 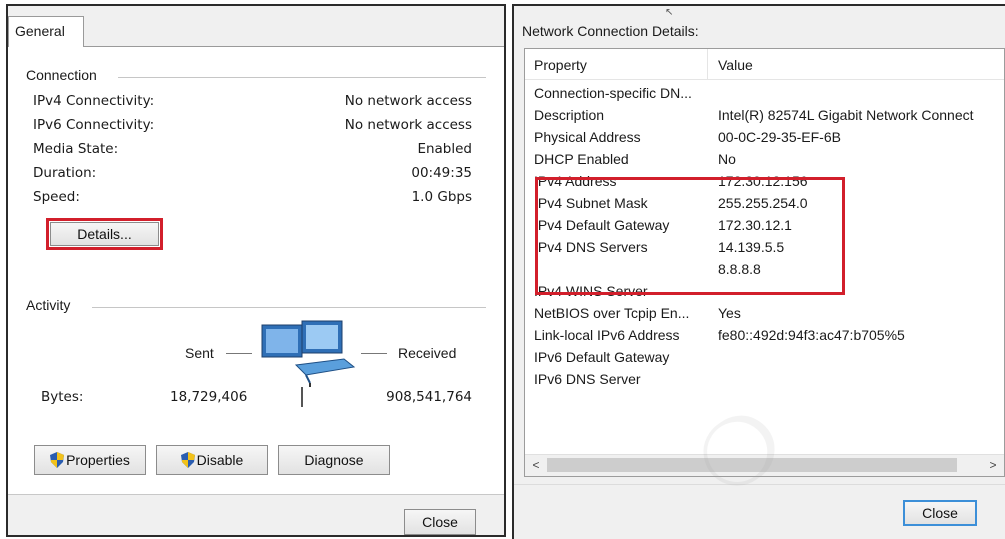 I want to click on column-header-property: Property, so click(x=560, y=65).